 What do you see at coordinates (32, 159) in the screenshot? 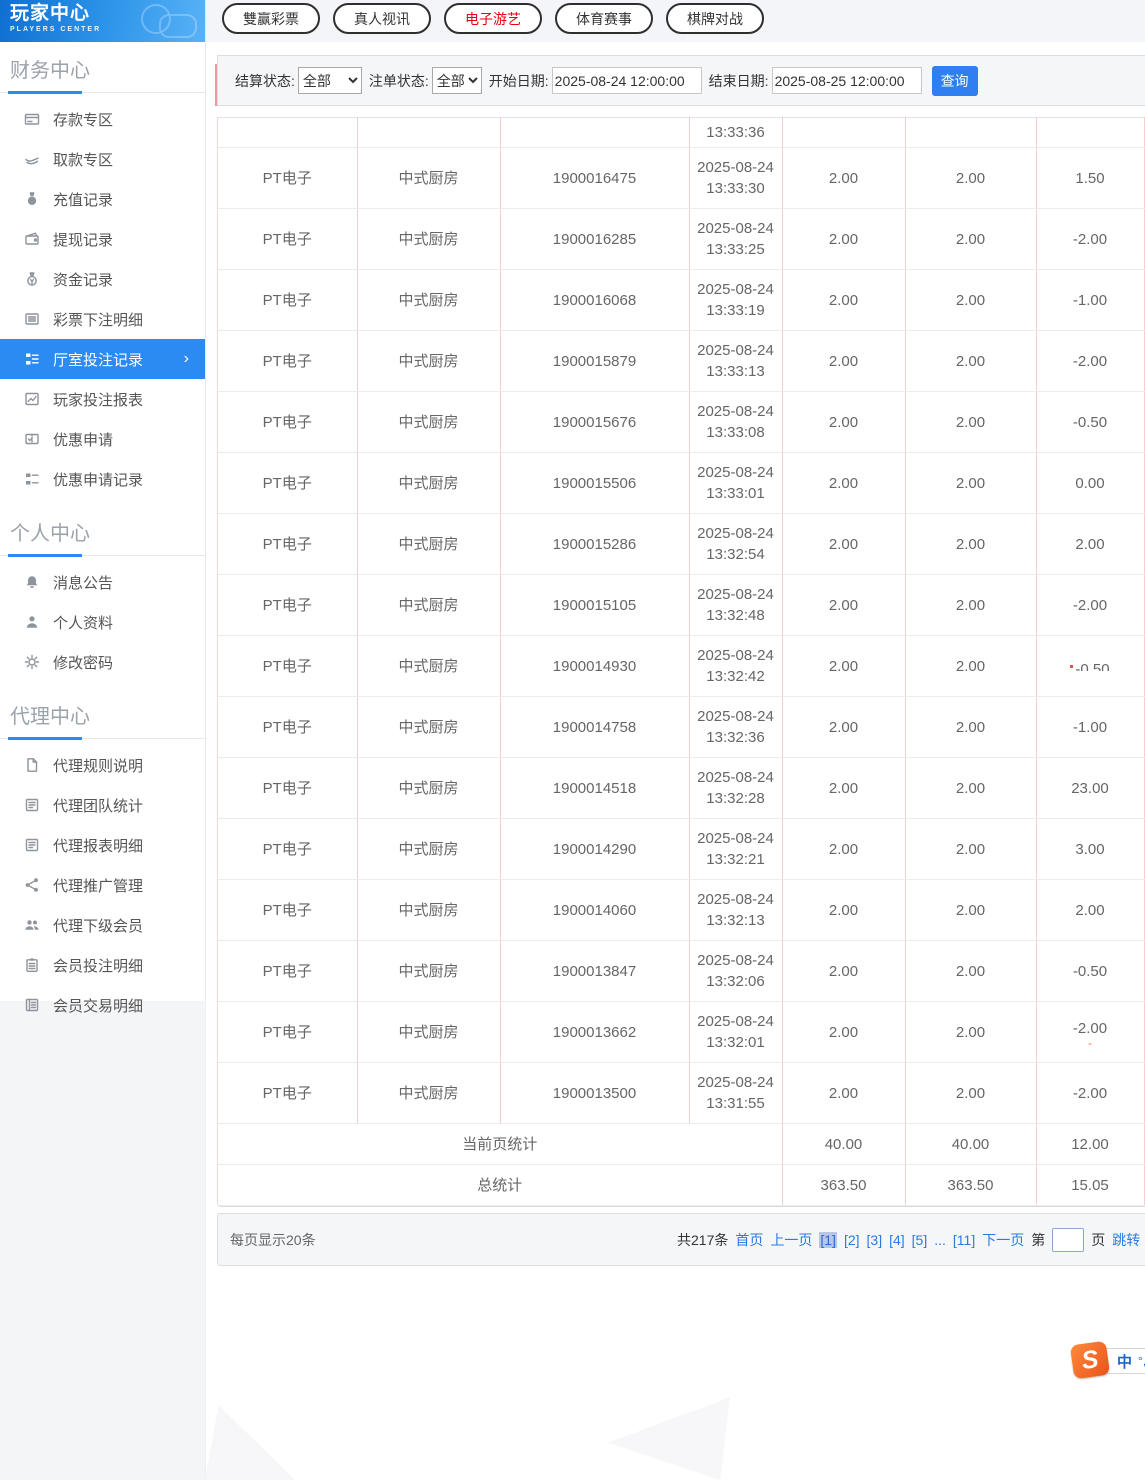
I see `hand-coin-icon` at bounding box center [32, 159].